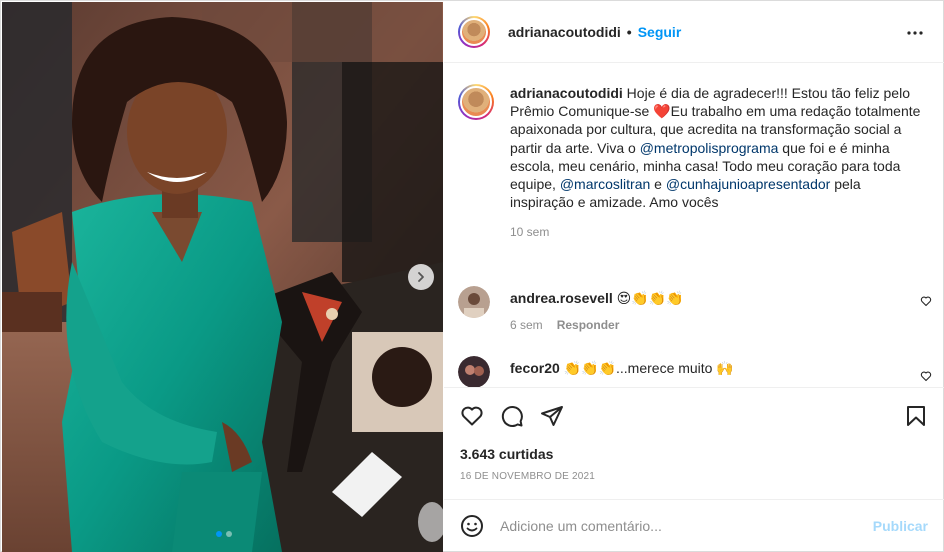 Image resolution: width=944 pixels, height=552 pixels. Describe the element at coordinates (535, 368) in the screenshot. I see `commenter-username: fecor20` at that location.